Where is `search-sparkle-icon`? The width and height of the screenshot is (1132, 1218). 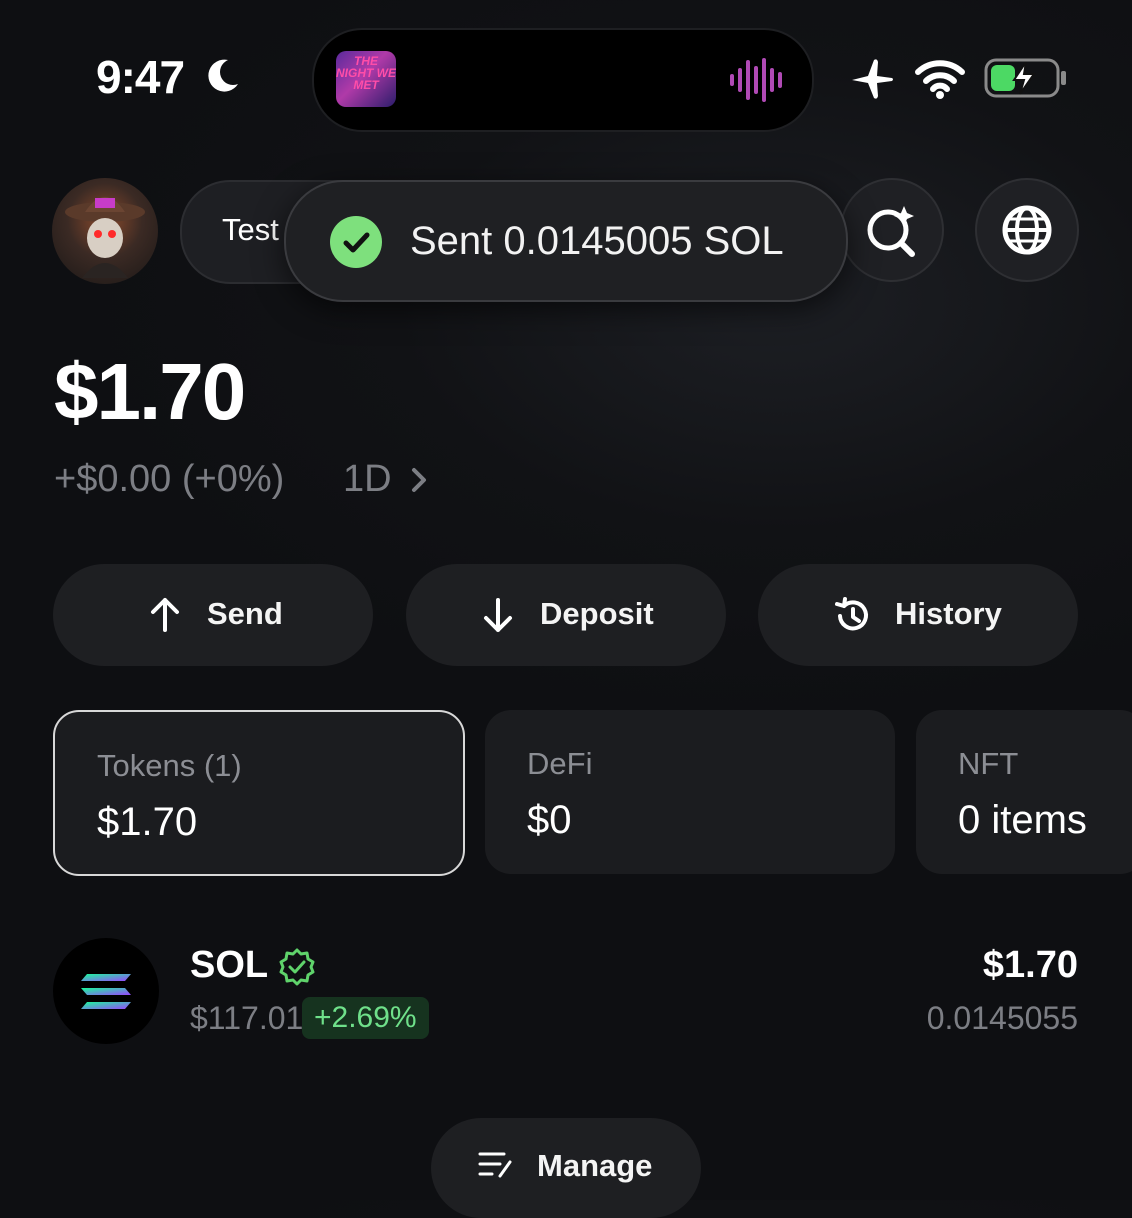
search-sparkle-icon is located at coordinates (891, 231).